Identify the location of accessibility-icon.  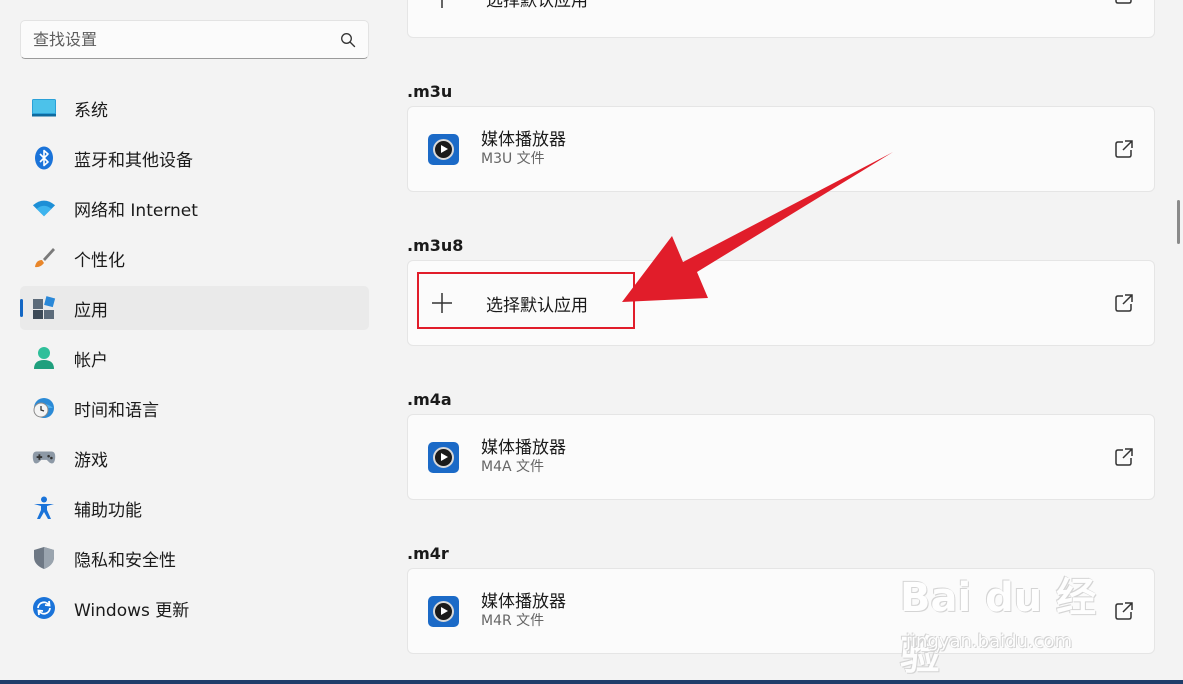
(44, 508).